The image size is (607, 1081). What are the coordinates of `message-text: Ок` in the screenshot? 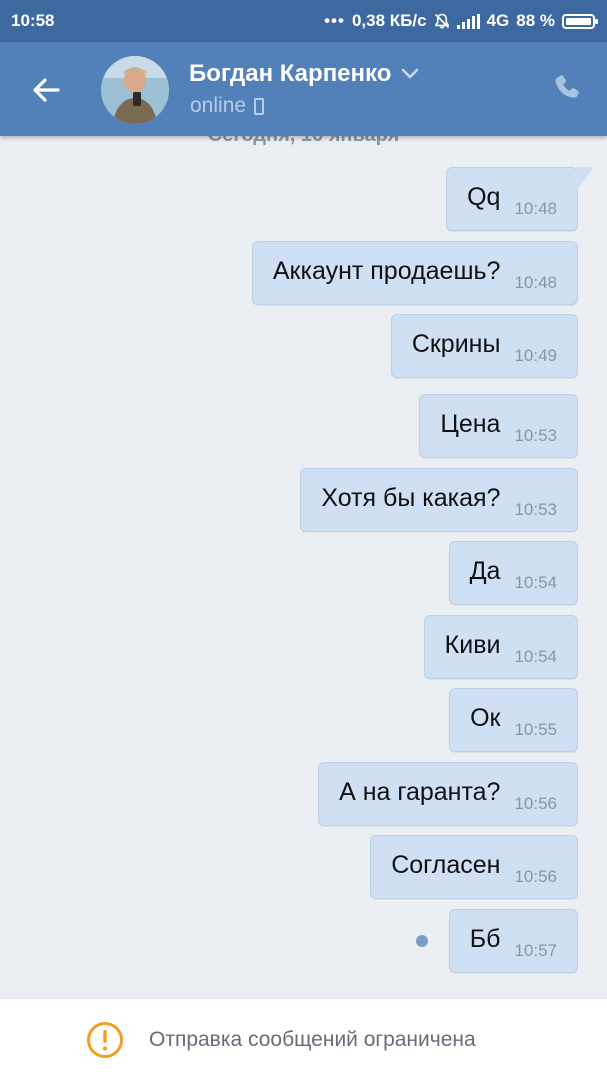 It's located at (485, 717).